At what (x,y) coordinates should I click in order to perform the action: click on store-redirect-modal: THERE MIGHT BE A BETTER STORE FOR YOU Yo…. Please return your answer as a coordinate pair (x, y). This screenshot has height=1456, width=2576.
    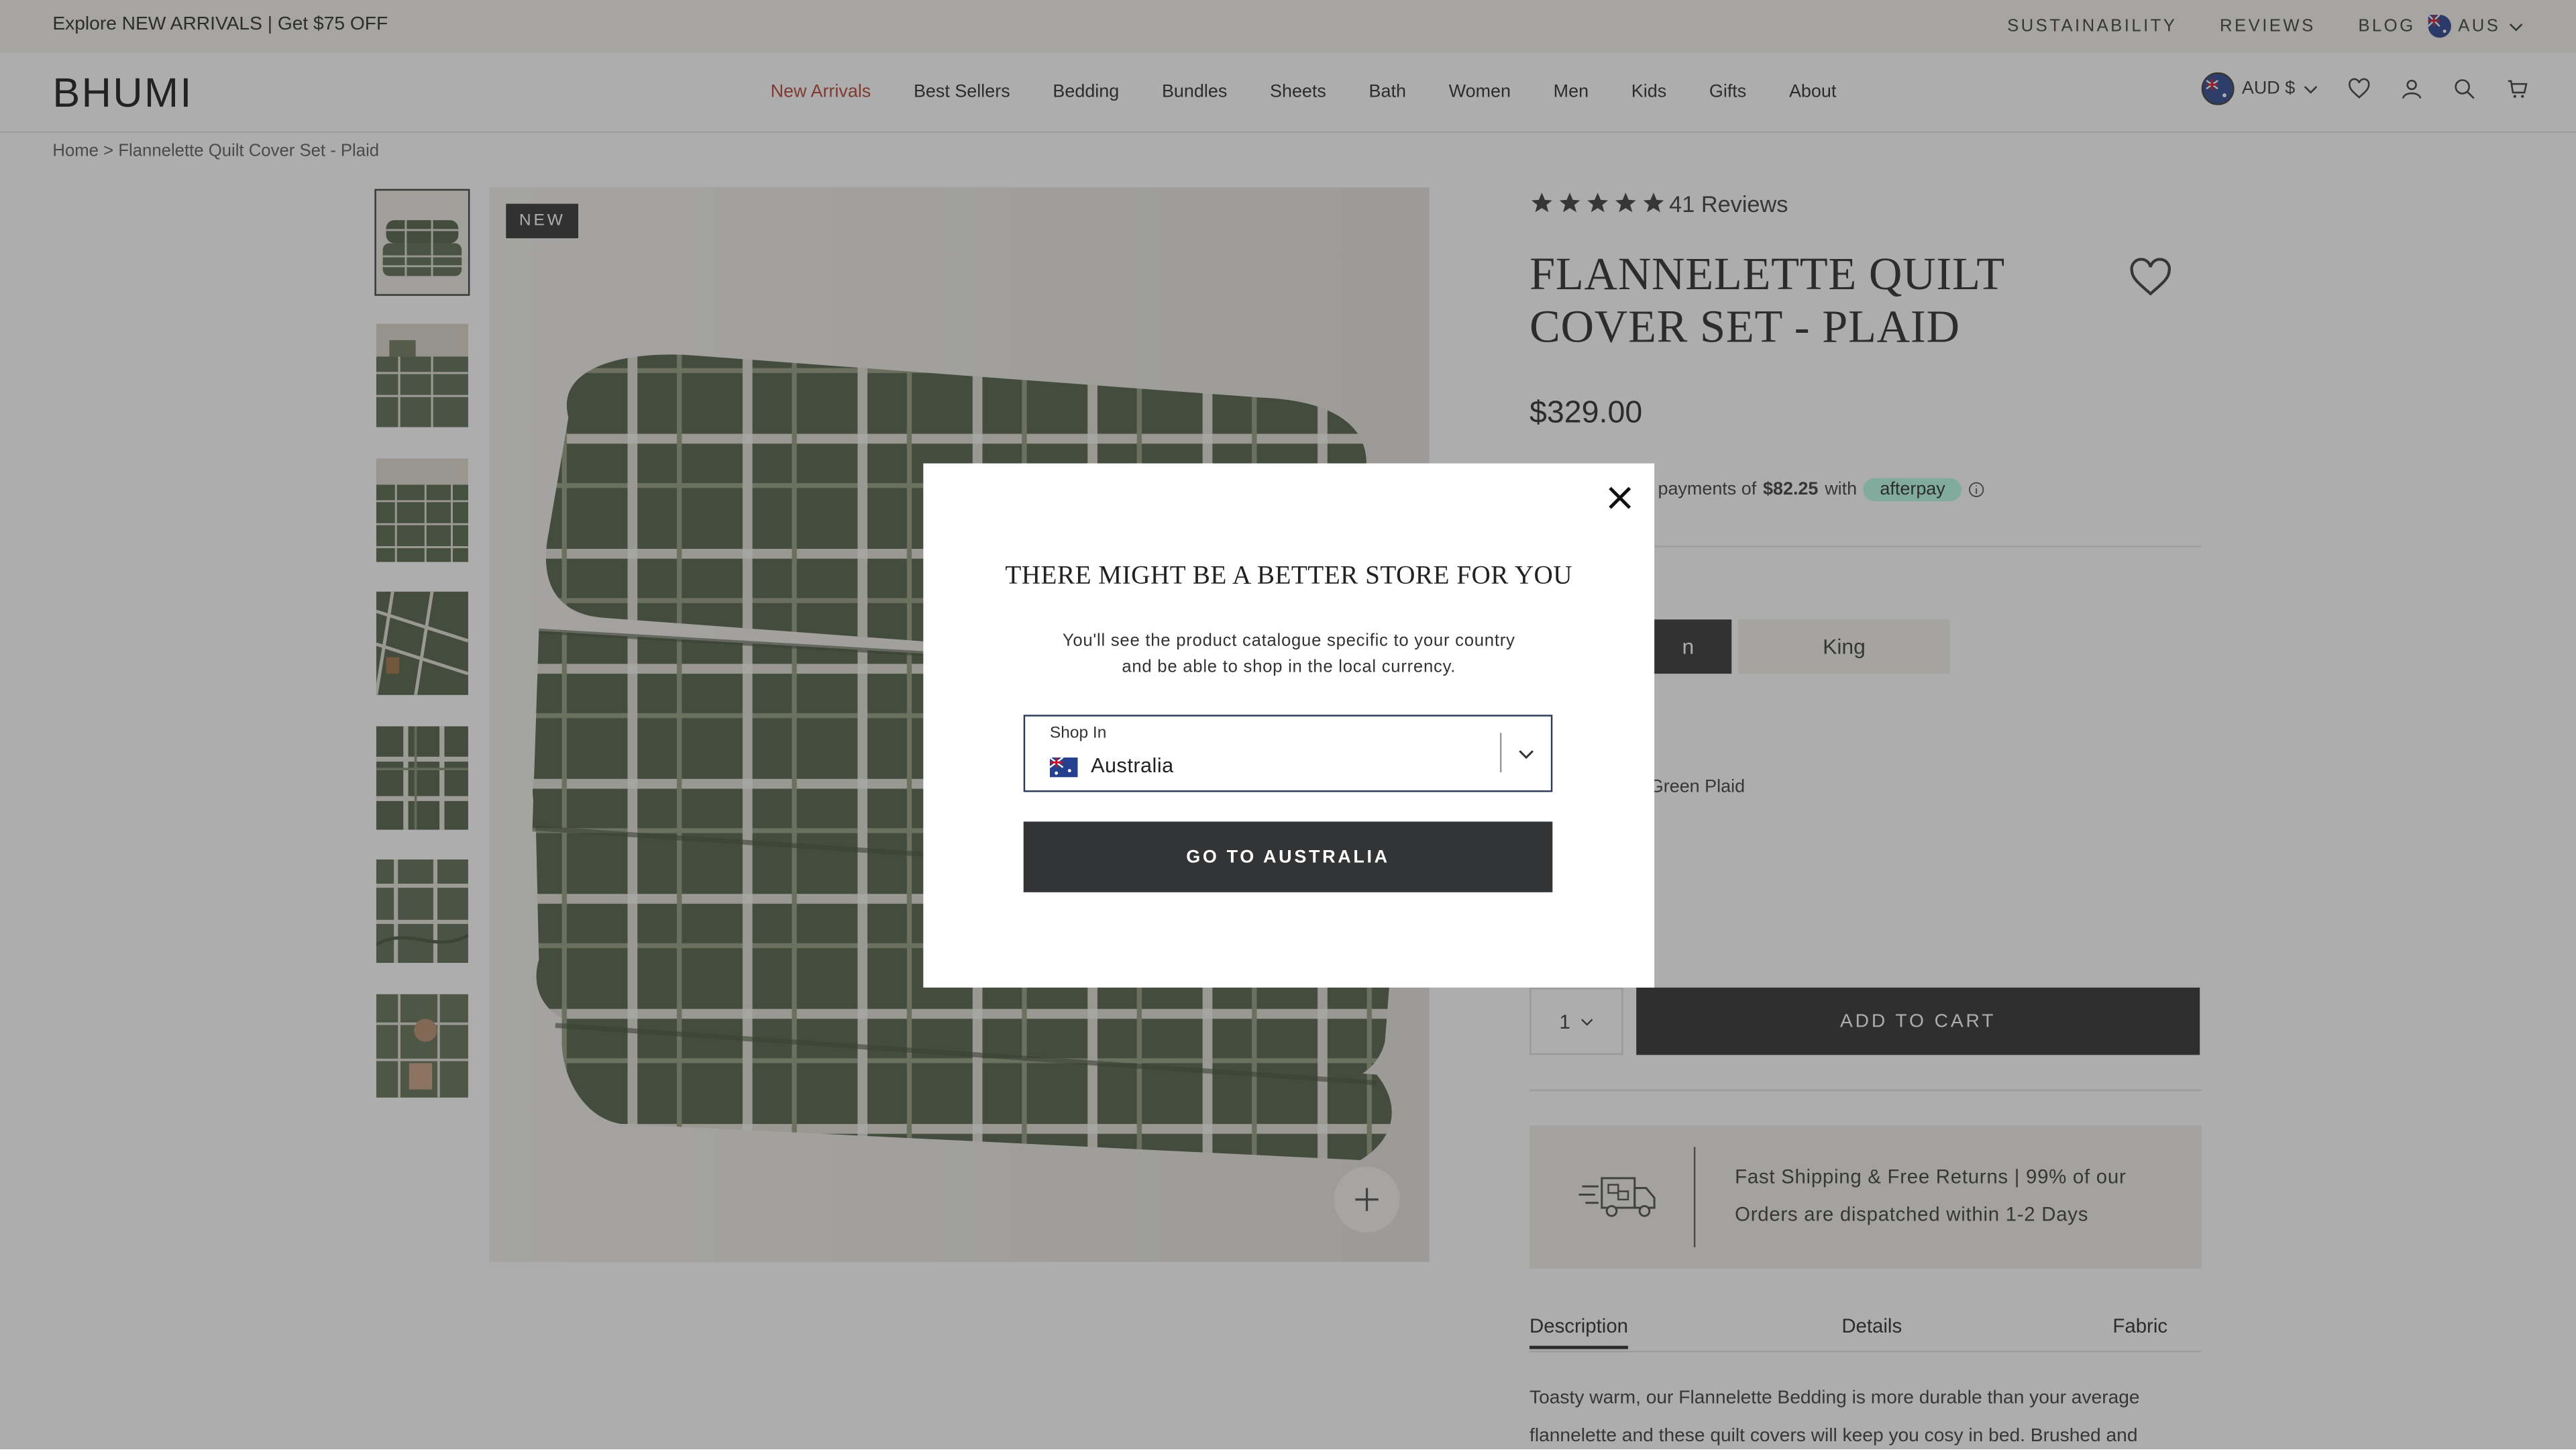
    Looking at the image, I should click on (1289, 726).